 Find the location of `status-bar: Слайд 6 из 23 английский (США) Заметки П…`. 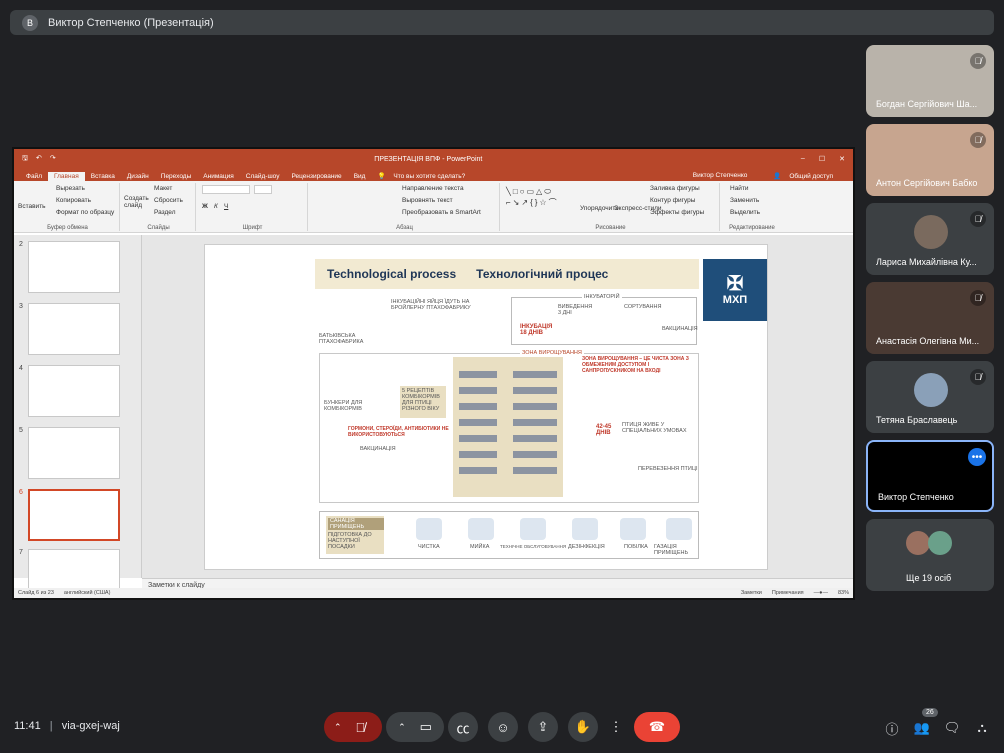

status-bar: Слайд 6 из 23 английский (США) Заметки П… is located at coordinates (433, 593).